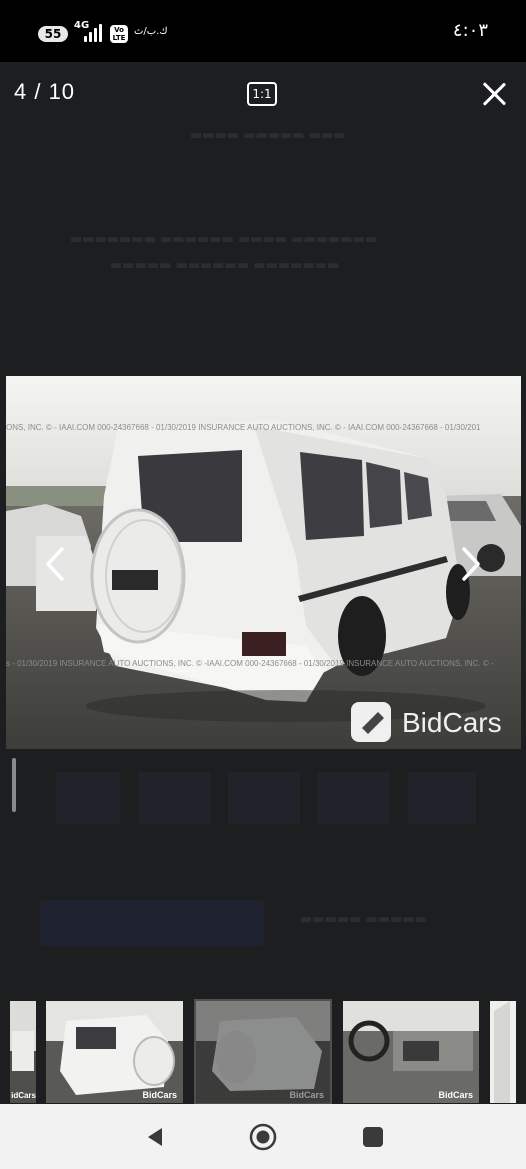  What do you see at coordinates (23, 1052) in the screenshot?
I see `thumbnail: idCars` at bounding box center [23, 1052].